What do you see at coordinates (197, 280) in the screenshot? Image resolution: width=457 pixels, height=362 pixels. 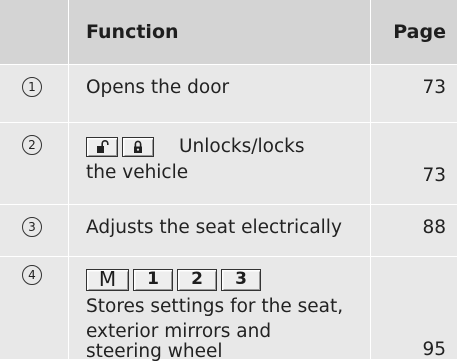 I see `memory-key-2: 2` at bounding box center [197, 280].